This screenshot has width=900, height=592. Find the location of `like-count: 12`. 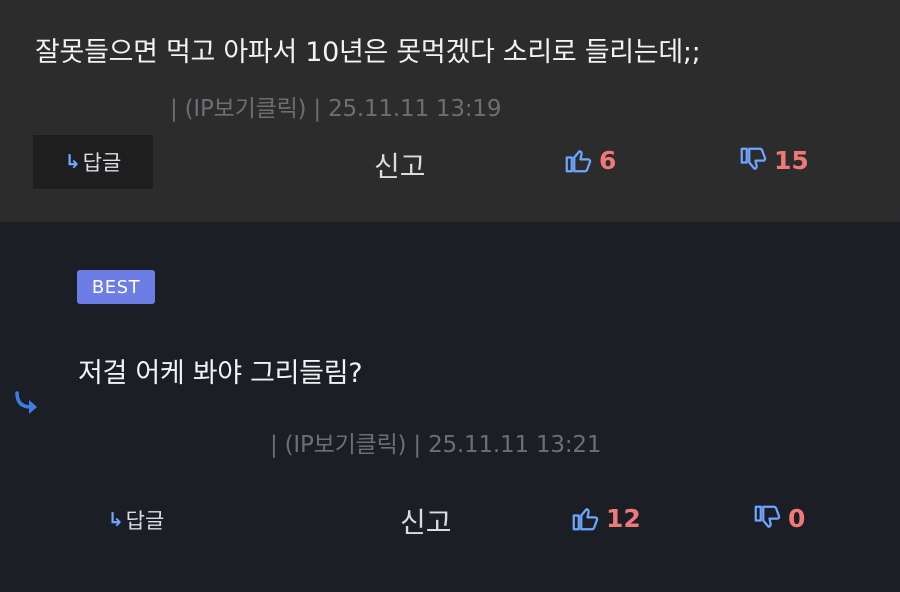

like-count: 12 is located at coordinates (623, 518).